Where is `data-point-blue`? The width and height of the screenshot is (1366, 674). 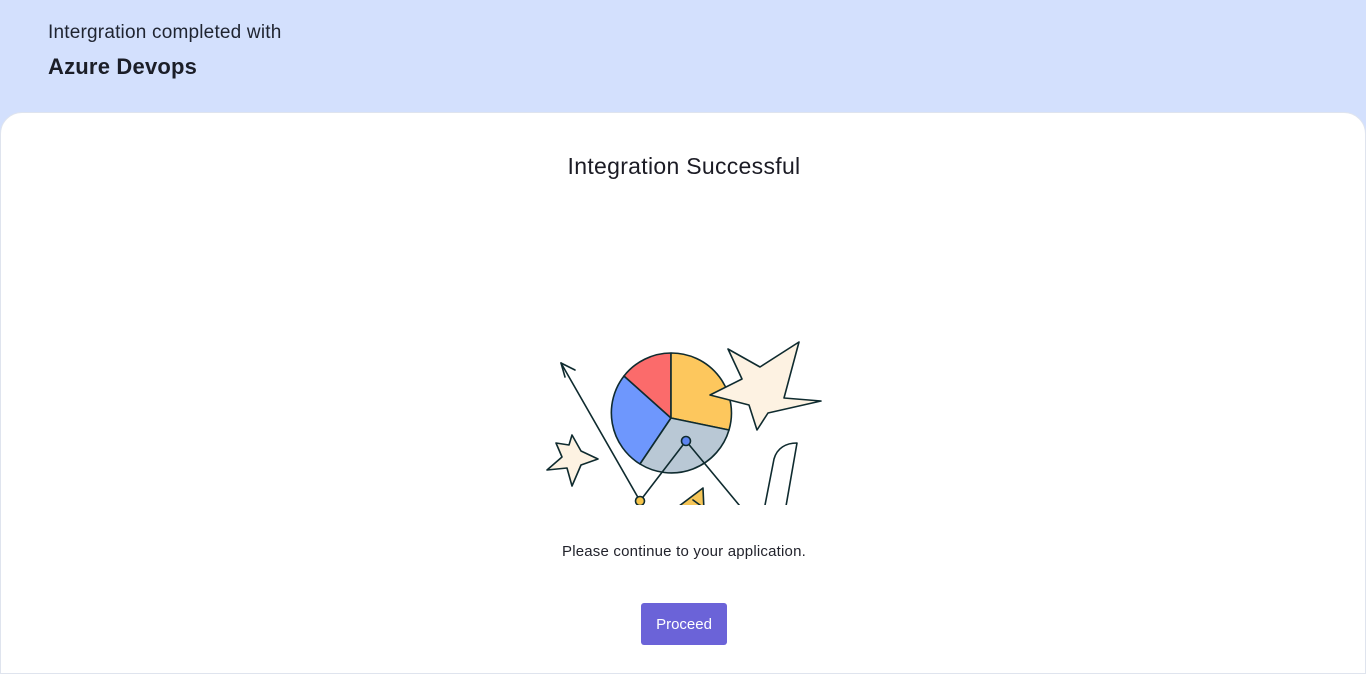
data-point-blue is located at coordinates (686, 441).